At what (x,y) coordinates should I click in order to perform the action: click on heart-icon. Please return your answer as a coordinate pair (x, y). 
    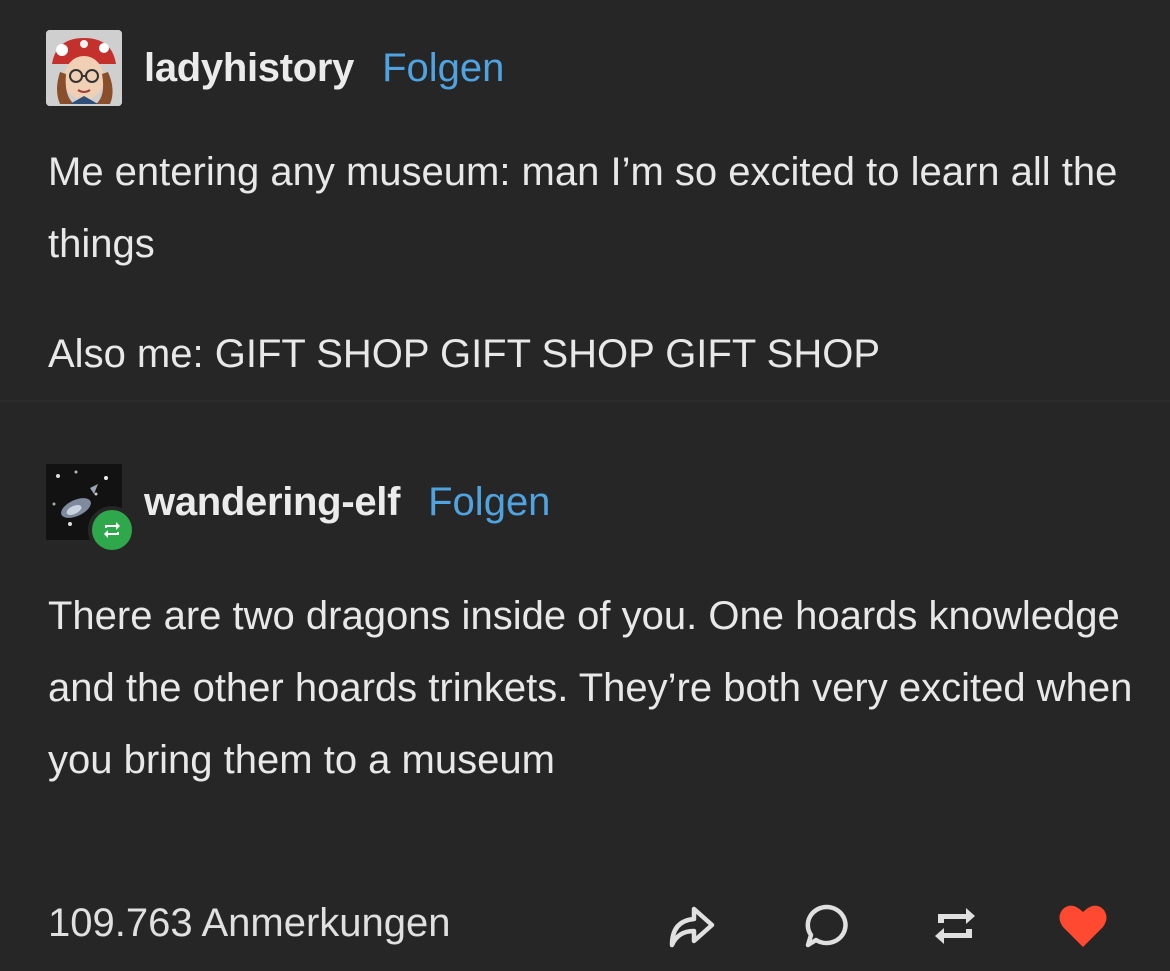
    Looking at the image, I should click on (1083, 926).